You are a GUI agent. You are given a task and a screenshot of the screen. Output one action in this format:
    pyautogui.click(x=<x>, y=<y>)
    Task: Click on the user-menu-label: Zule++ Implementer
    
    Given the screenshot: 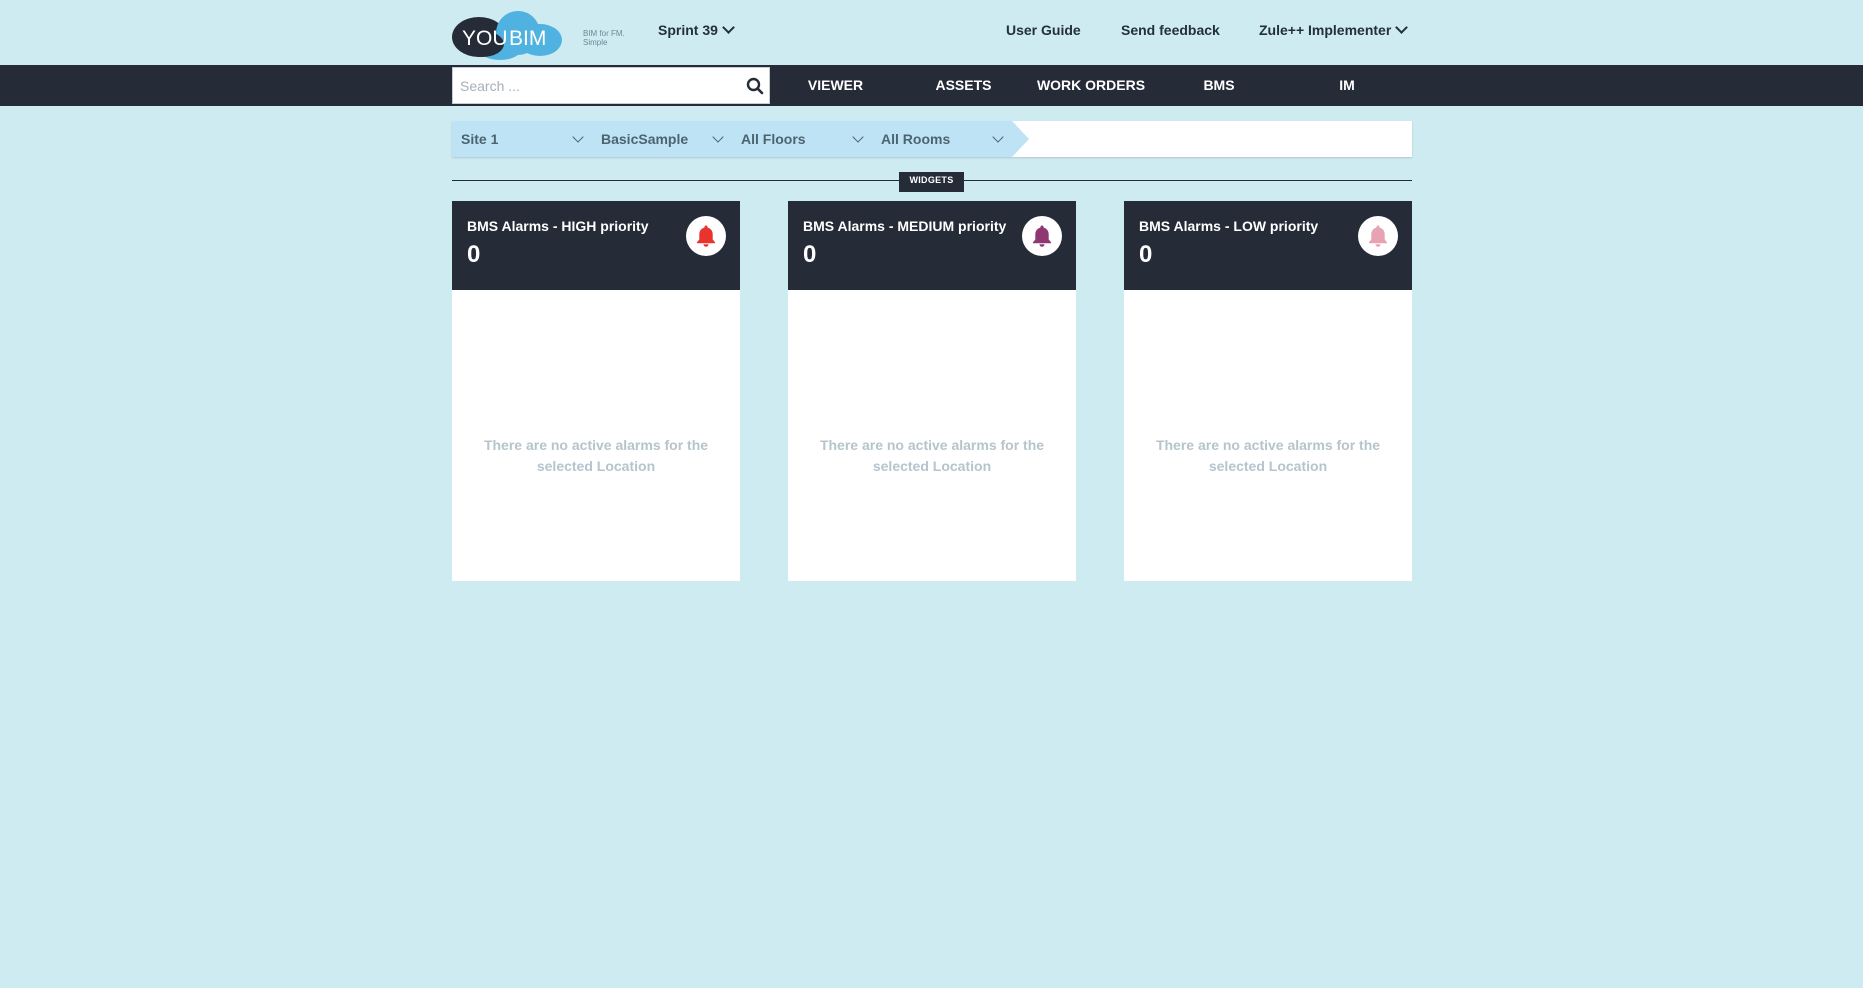 What is the action you would take?
    pyautogui.click(x=1325, y=30)
    